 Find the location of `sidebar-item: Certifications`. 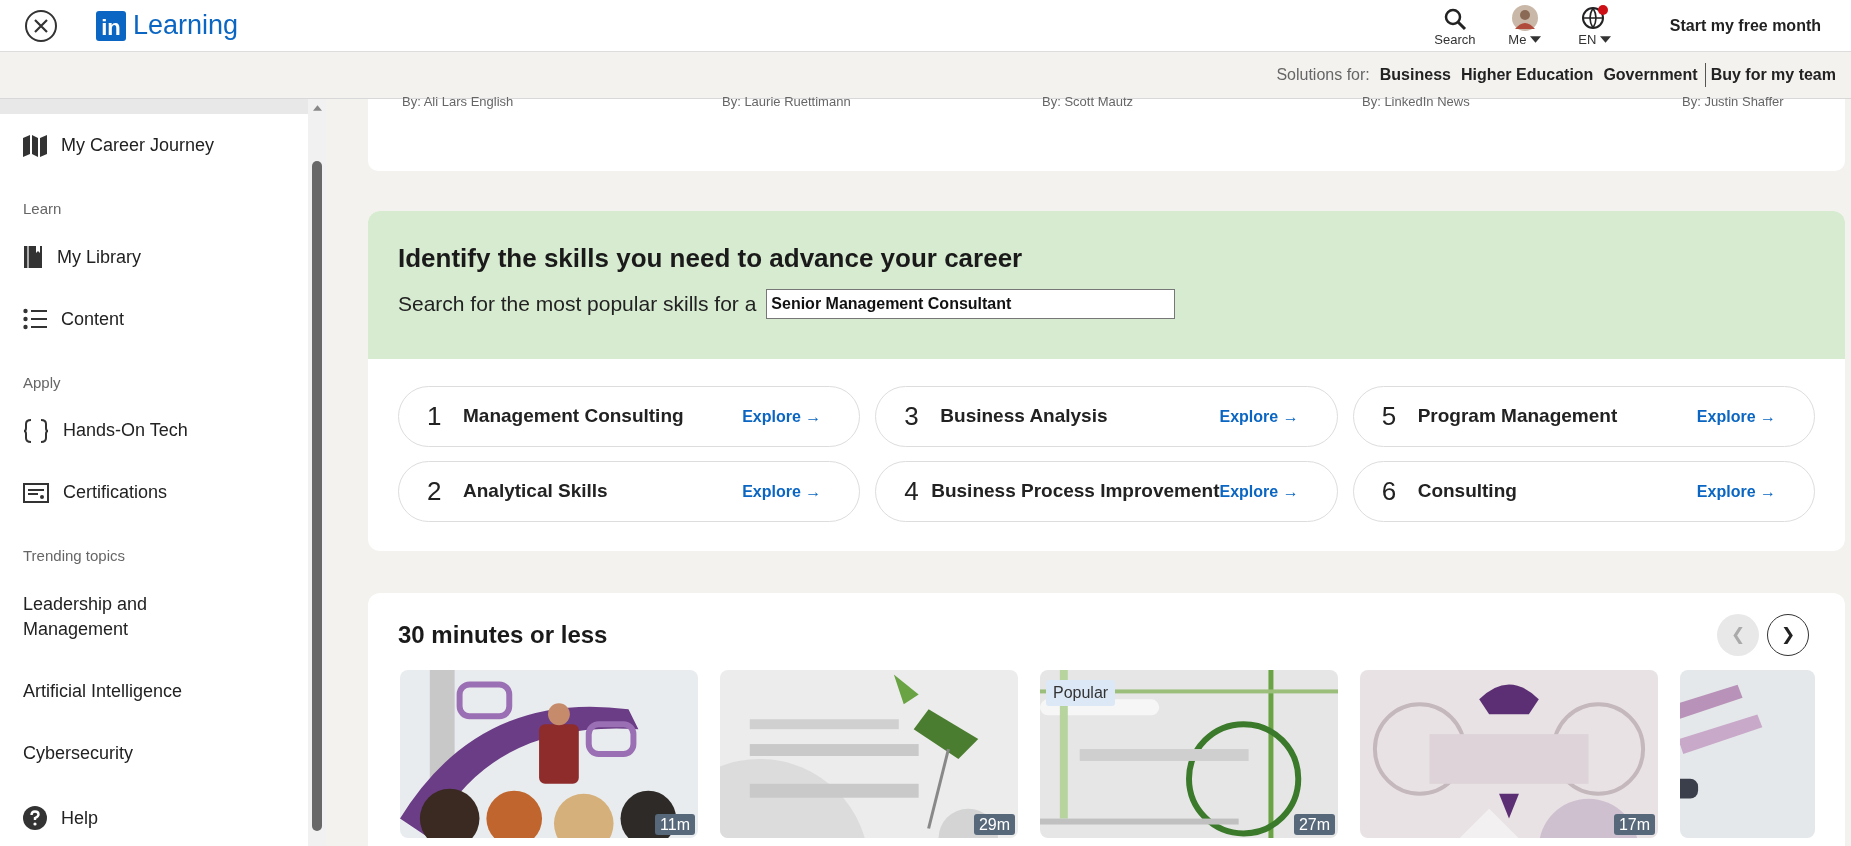

sidebar-item: Certifications is located at coordinates (128, 492).